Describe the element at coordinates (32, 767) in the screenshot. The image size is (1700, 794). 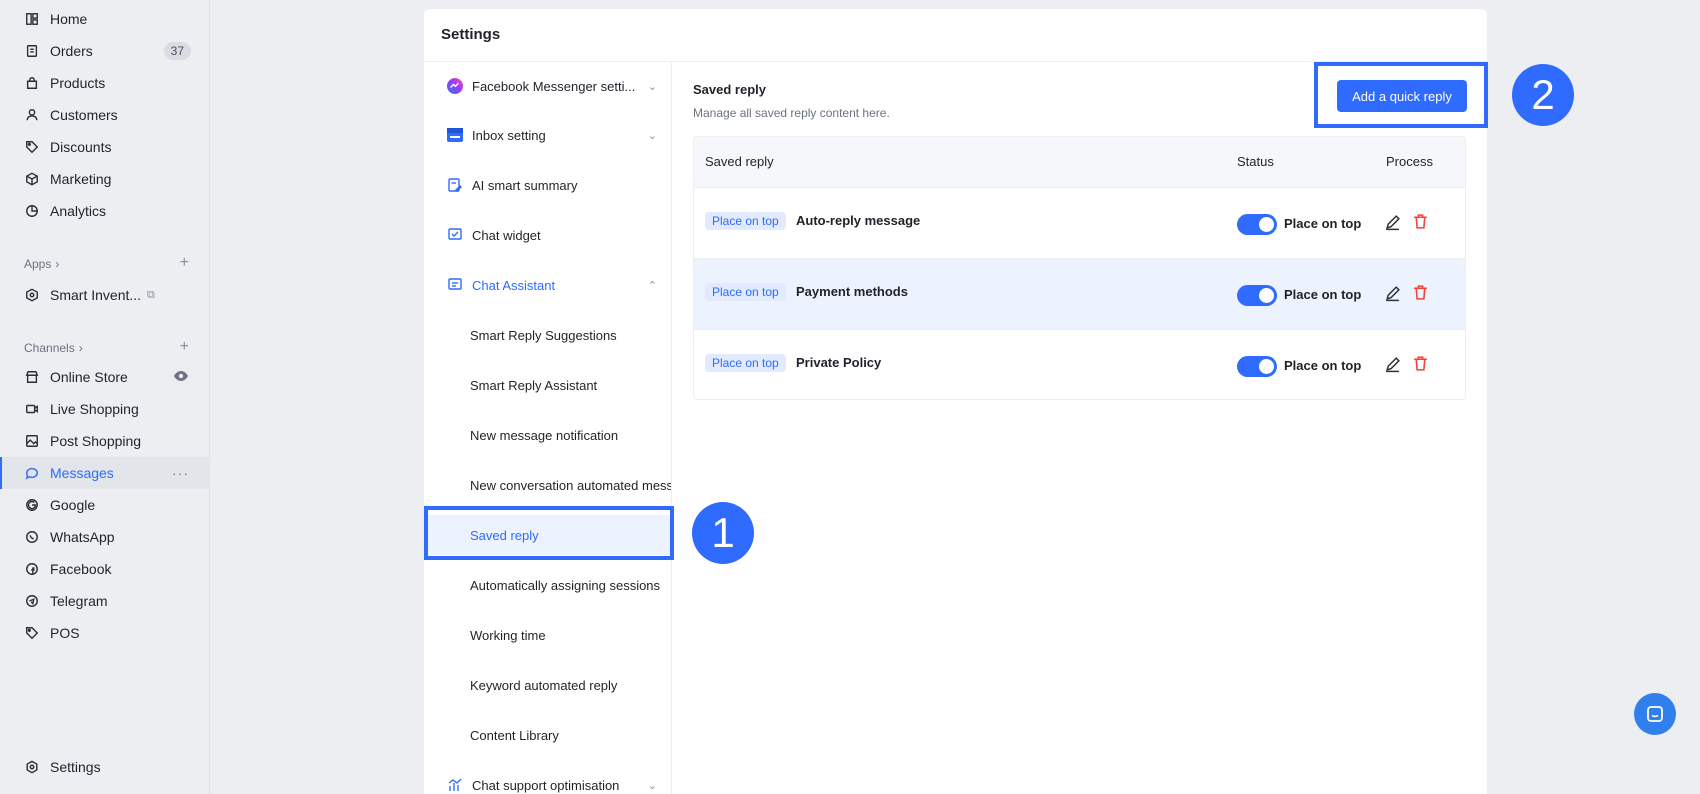
I see `gear-icon` at that location.